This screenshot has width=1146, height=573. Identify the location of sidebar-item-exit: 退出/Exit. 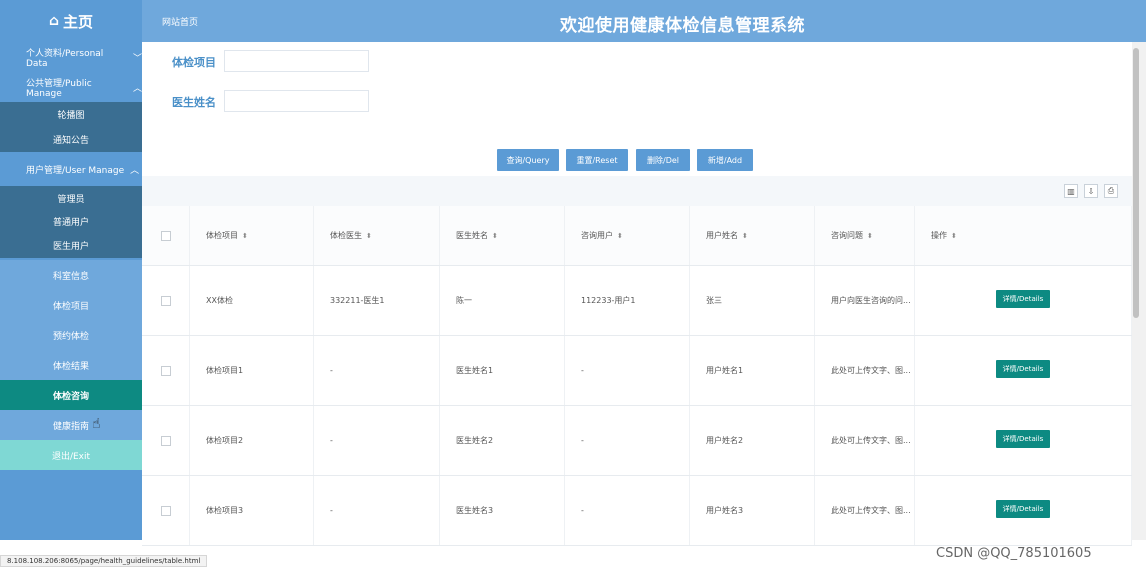
(71, 455).